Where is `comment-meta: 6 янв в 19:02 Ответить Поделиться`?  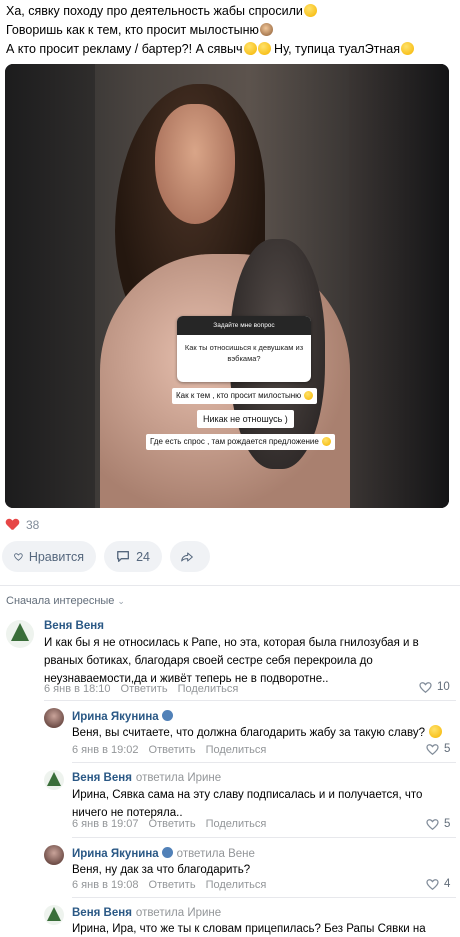
comment-meta: 6 янв в 19:02 Ответить Поделиться is located at coordinates (174, 750).